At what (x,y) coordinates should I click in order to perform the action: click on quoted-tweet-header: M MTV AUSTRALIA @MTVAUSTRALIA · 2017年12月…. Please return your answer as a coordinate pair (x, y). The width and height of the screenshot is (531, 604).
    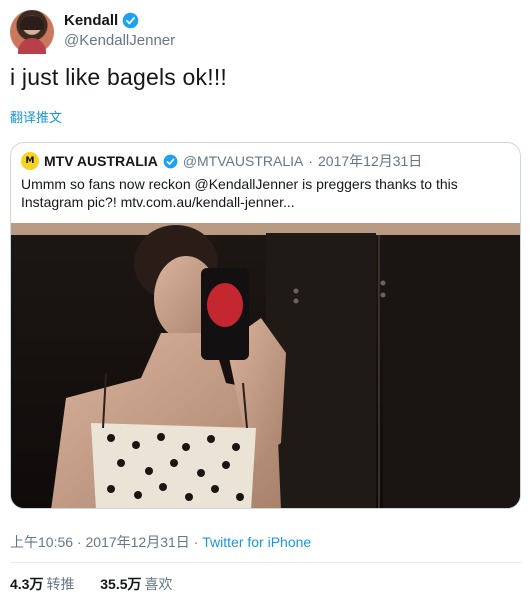
    Looking at the image, I should click on (221, 161).